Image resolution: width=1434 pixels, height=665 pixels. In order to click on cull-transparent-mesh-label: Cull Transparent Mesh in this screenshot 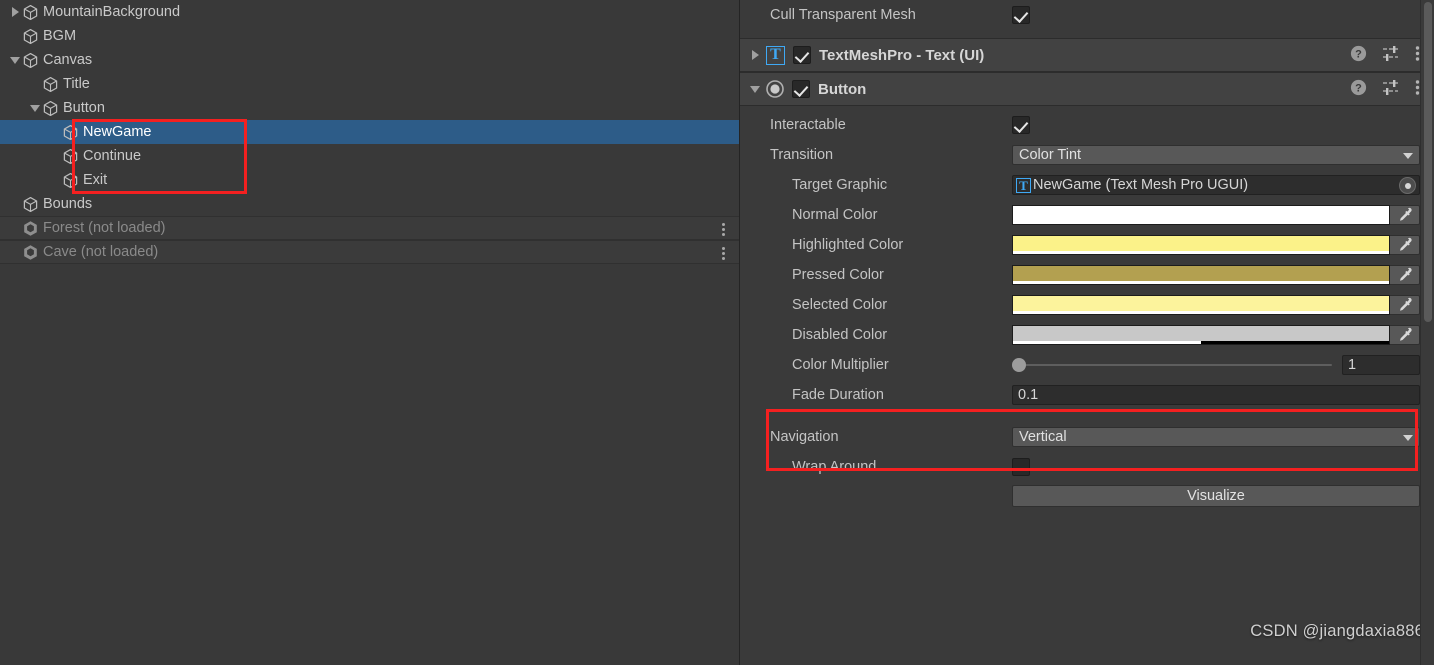, I will do `click(843, 15)`.